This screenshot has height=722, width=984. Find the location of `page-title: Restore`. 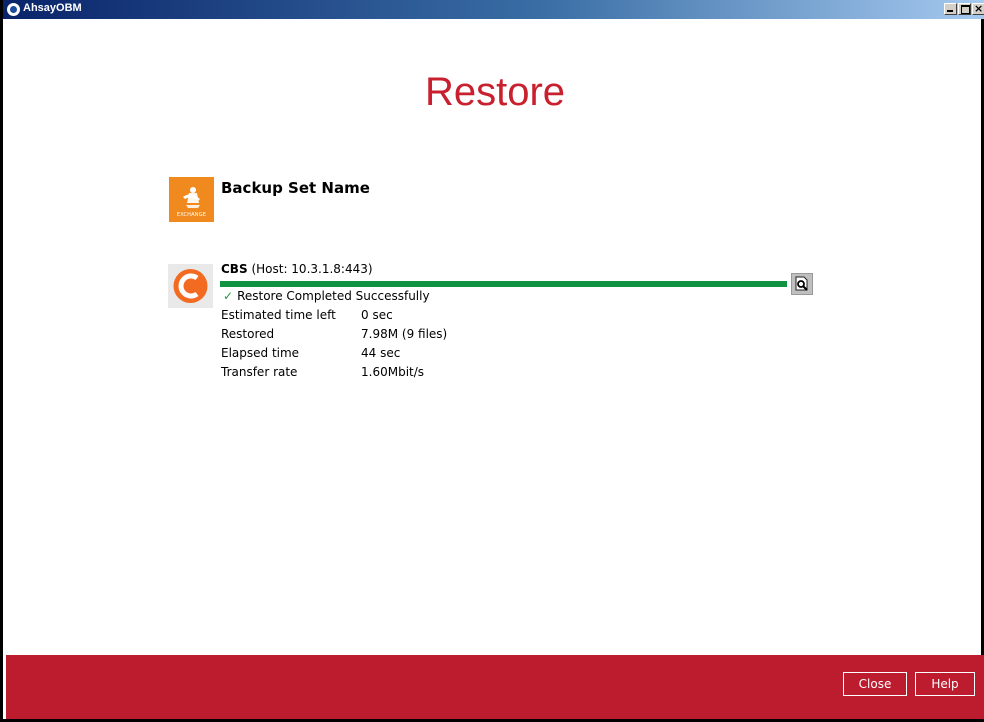

page-title: Restore is located at coordinates (495, 92).